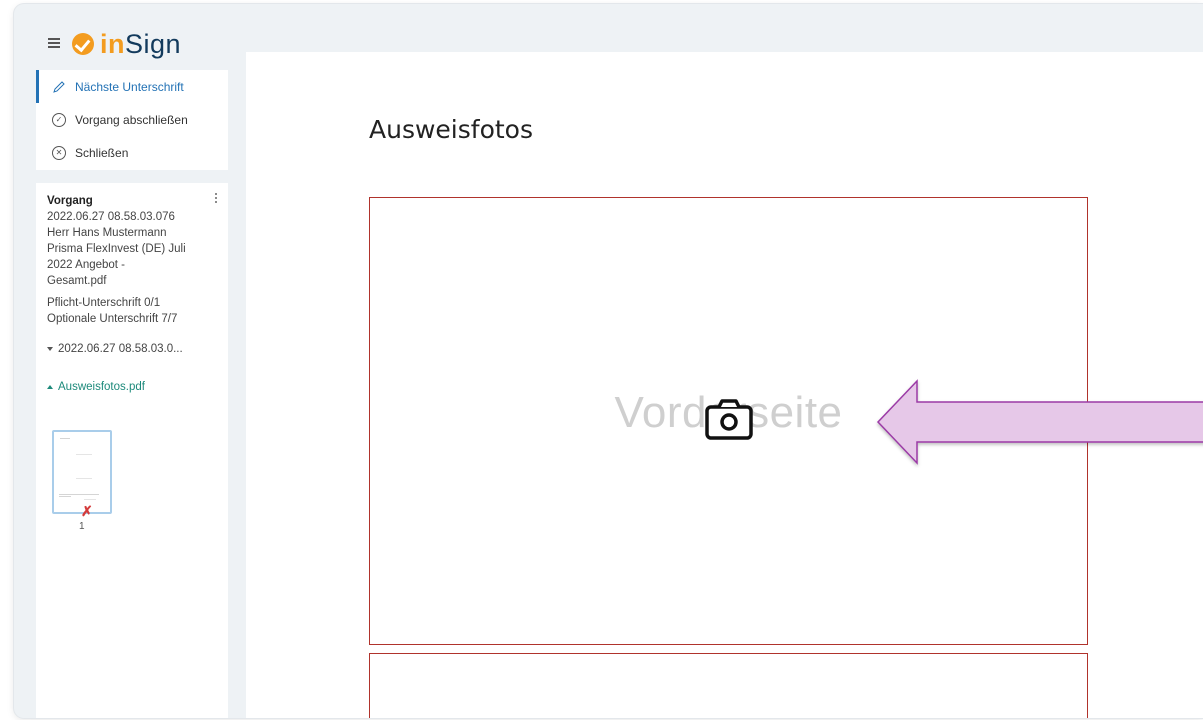  What do you see at coordinates (141, 43) in the screenshot?
I see `logo-text: inSign` at bounding box center [141, 43].